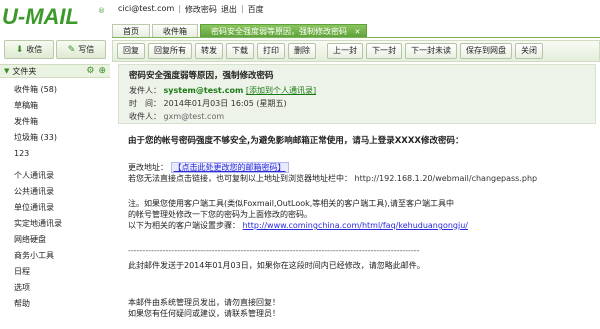 This screenshot has width=600, height=329. What do you see at coordinates (357, 103) in the screenshot?
I see `time-row: 时 间： 2014年01月03日 16:05 (星期五)` at bounding box center [357, 103].